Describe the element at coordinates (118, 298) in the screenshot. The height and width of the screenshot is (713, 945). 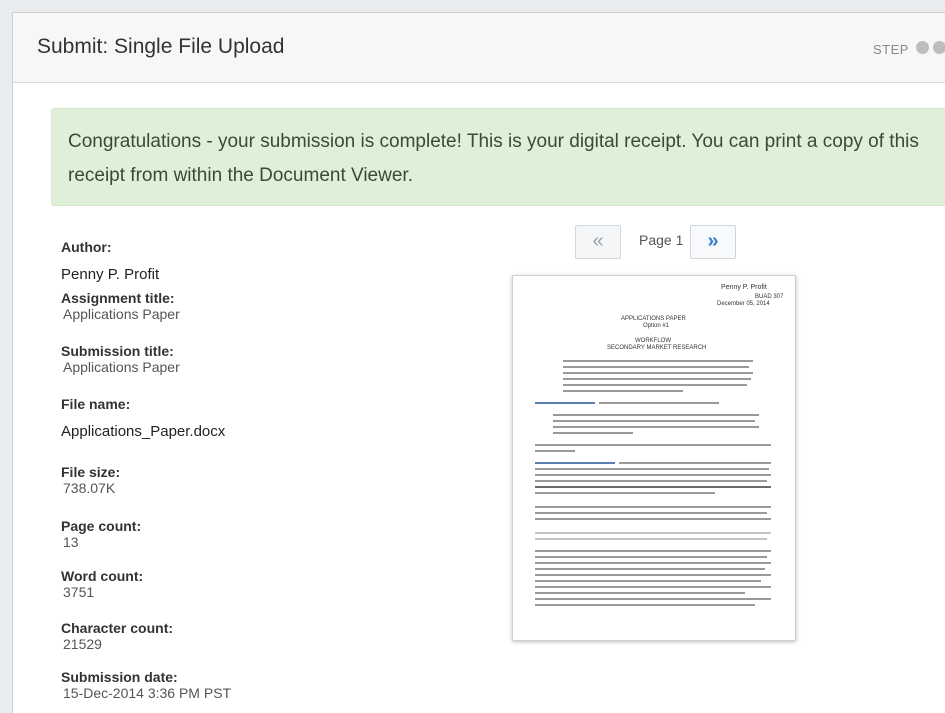
I see `assignment-title-label: Assignment title:` at that location.